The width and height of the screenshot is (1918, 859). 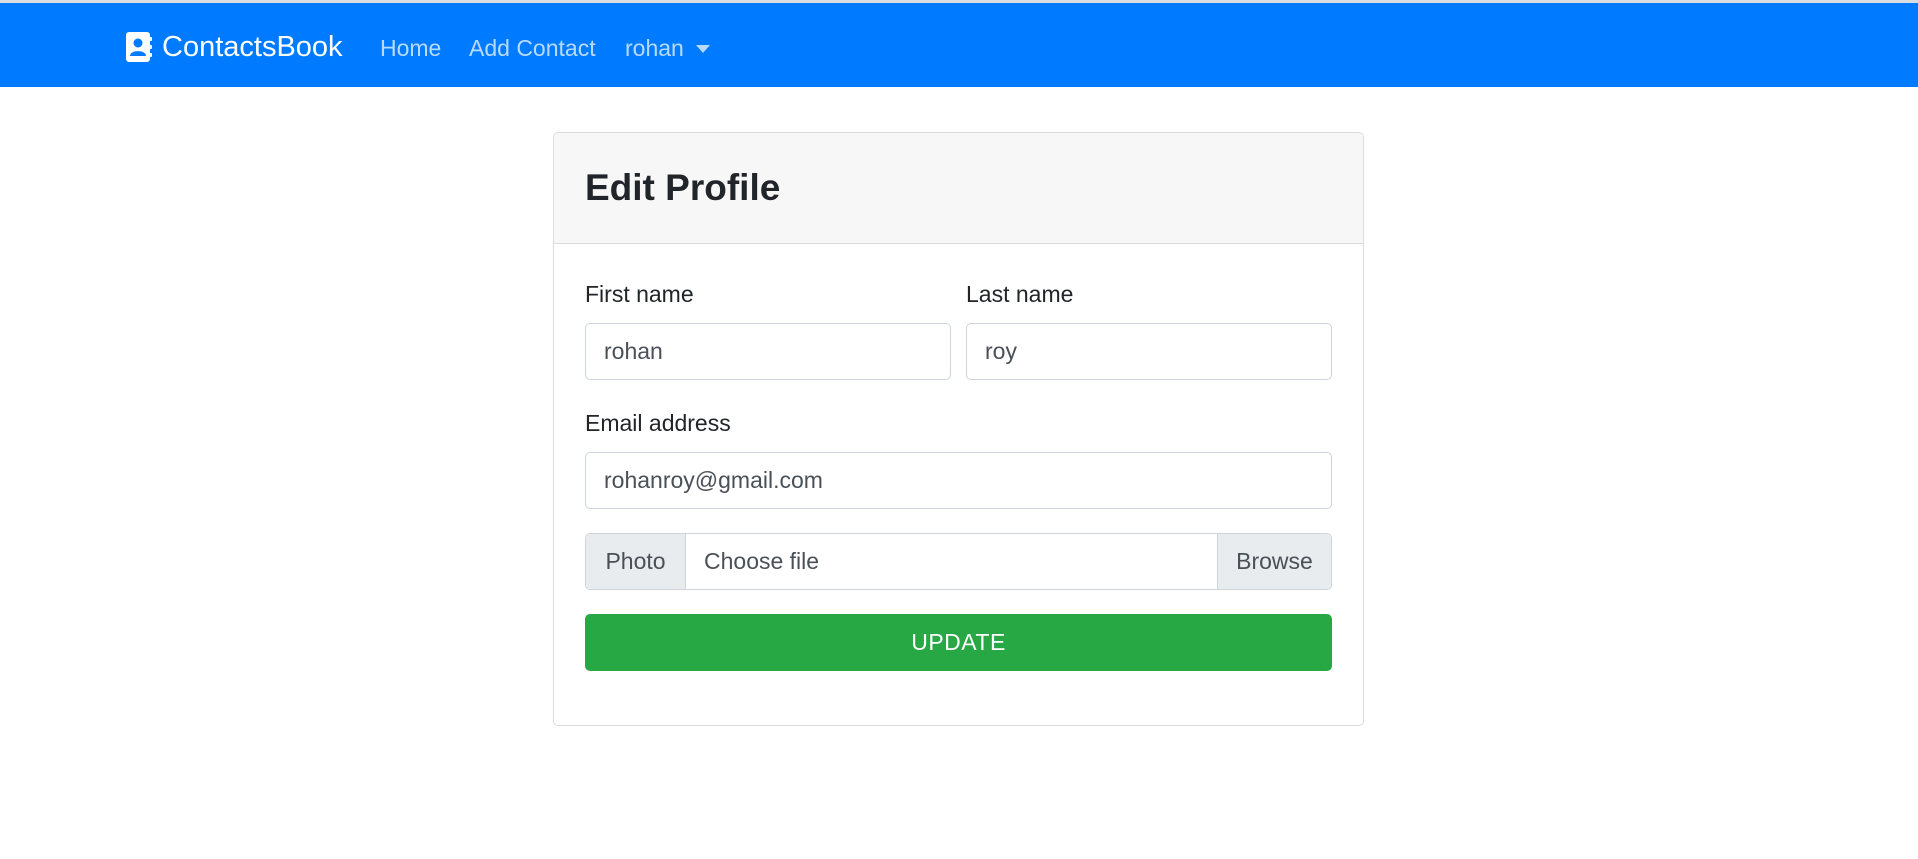 What do you see at coordinates (958, 561) in the screenshot?
I see `photo-file-input: Photo Choose file Browse` at bounding box center [958, 561].